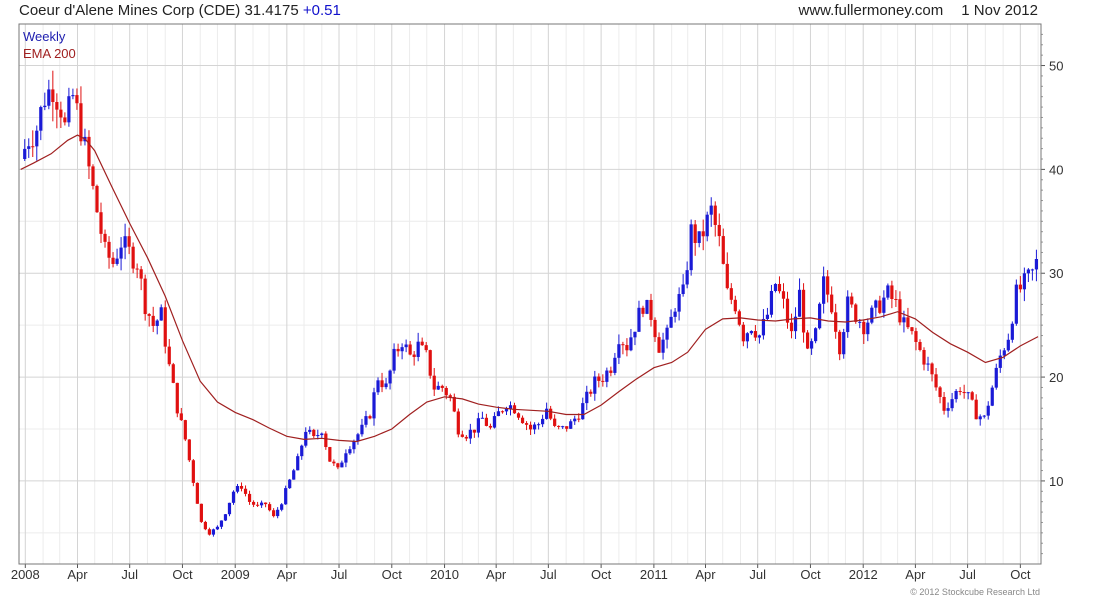 The image size is (1100, 600). Describe the element at coordinates (1056, 377) in the screenshot. I see `y-tick-label: 20` at that location.